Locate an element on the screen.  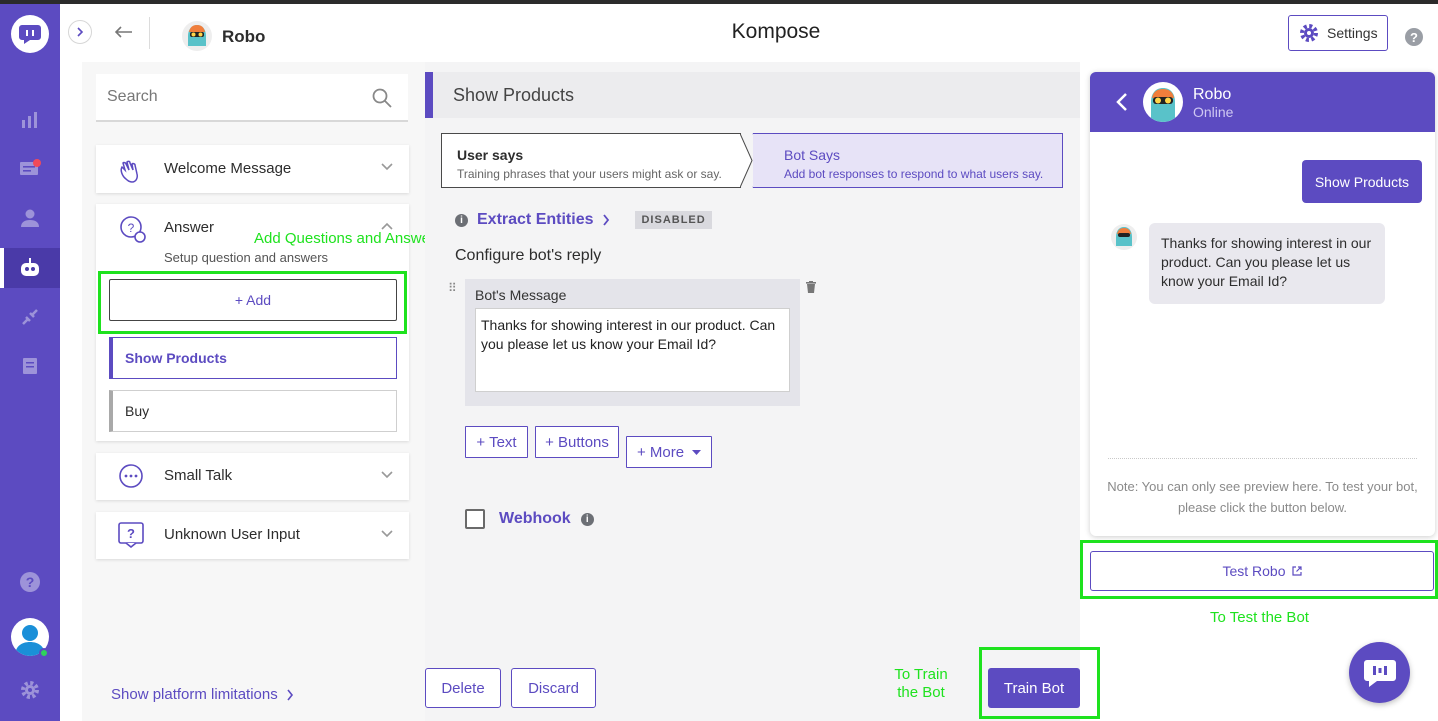
annotation-train-line1: To Train is located at coordinates (921, 674).